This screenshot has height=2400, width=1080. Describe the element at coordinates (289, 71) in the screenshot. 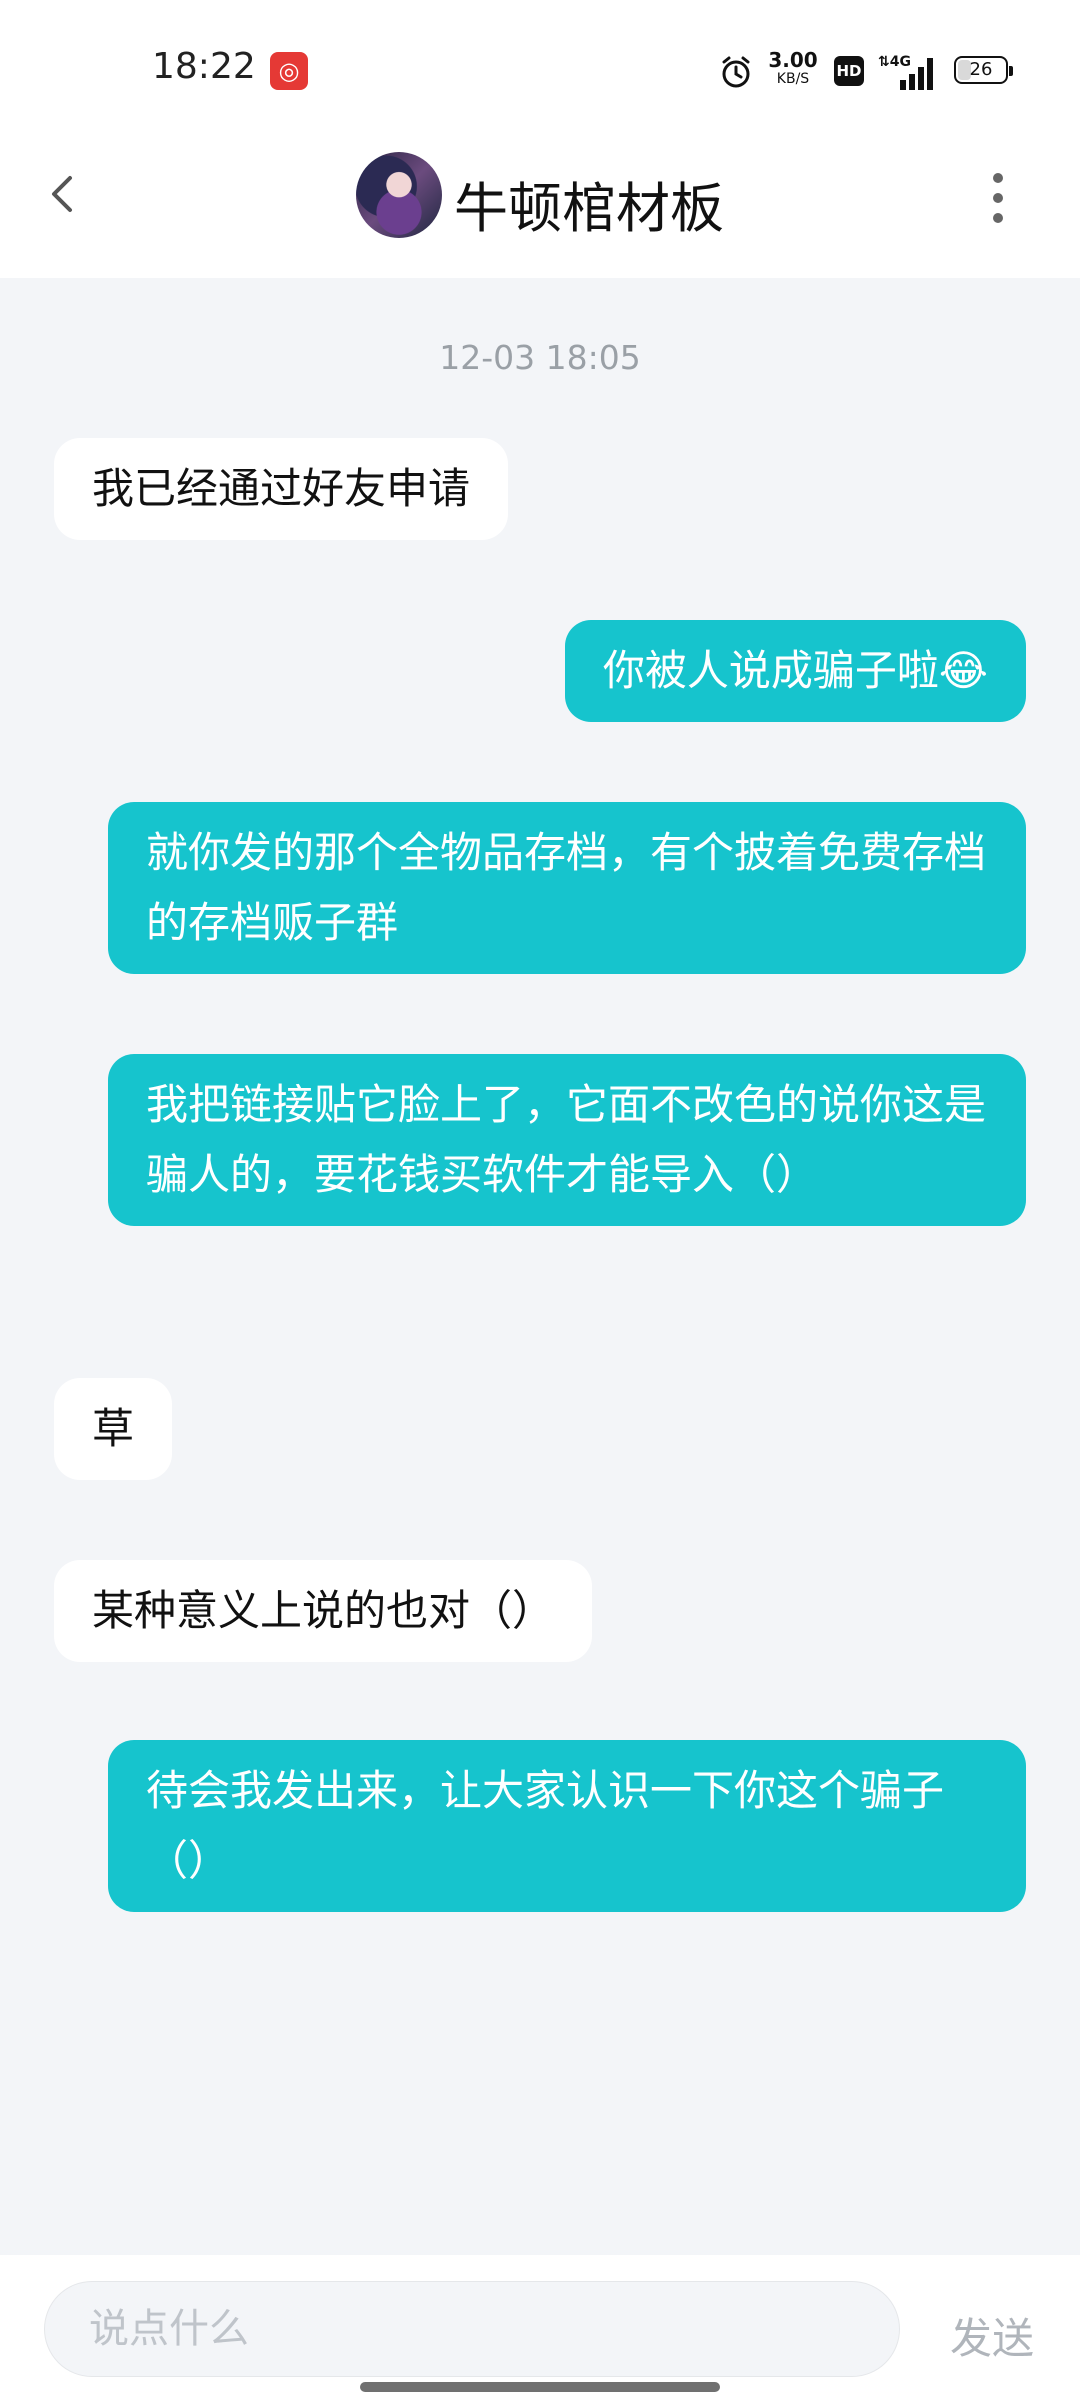

I see `netease-music-icon: ◎` at that location.